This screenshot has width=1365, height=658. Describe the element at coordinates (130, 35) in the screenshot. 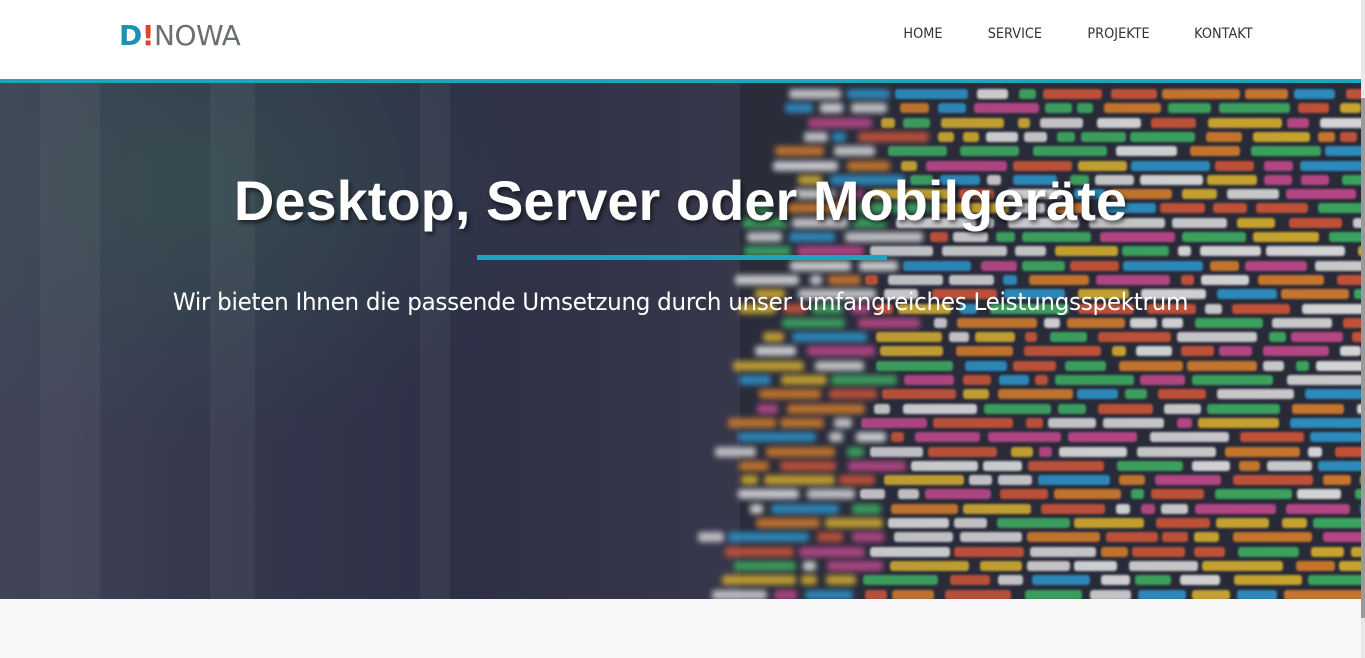

I see `logo-d: D` at that location.